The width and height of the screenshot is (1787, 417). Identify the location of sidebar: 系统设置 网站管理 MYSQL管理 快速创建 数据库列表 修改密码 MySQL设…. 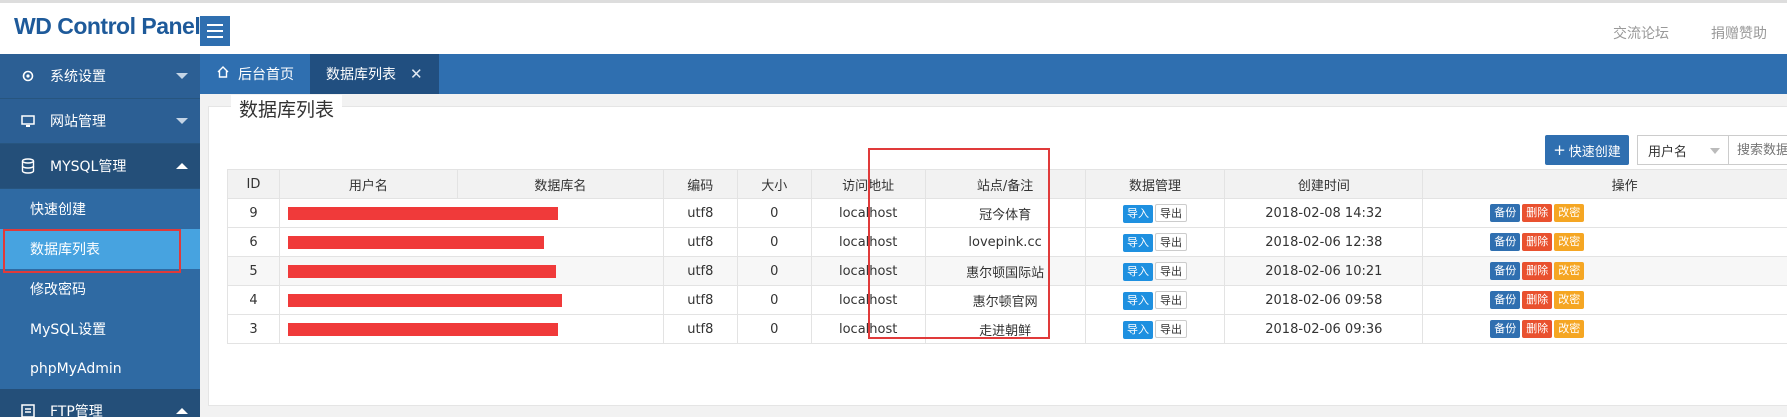
(100, 235).